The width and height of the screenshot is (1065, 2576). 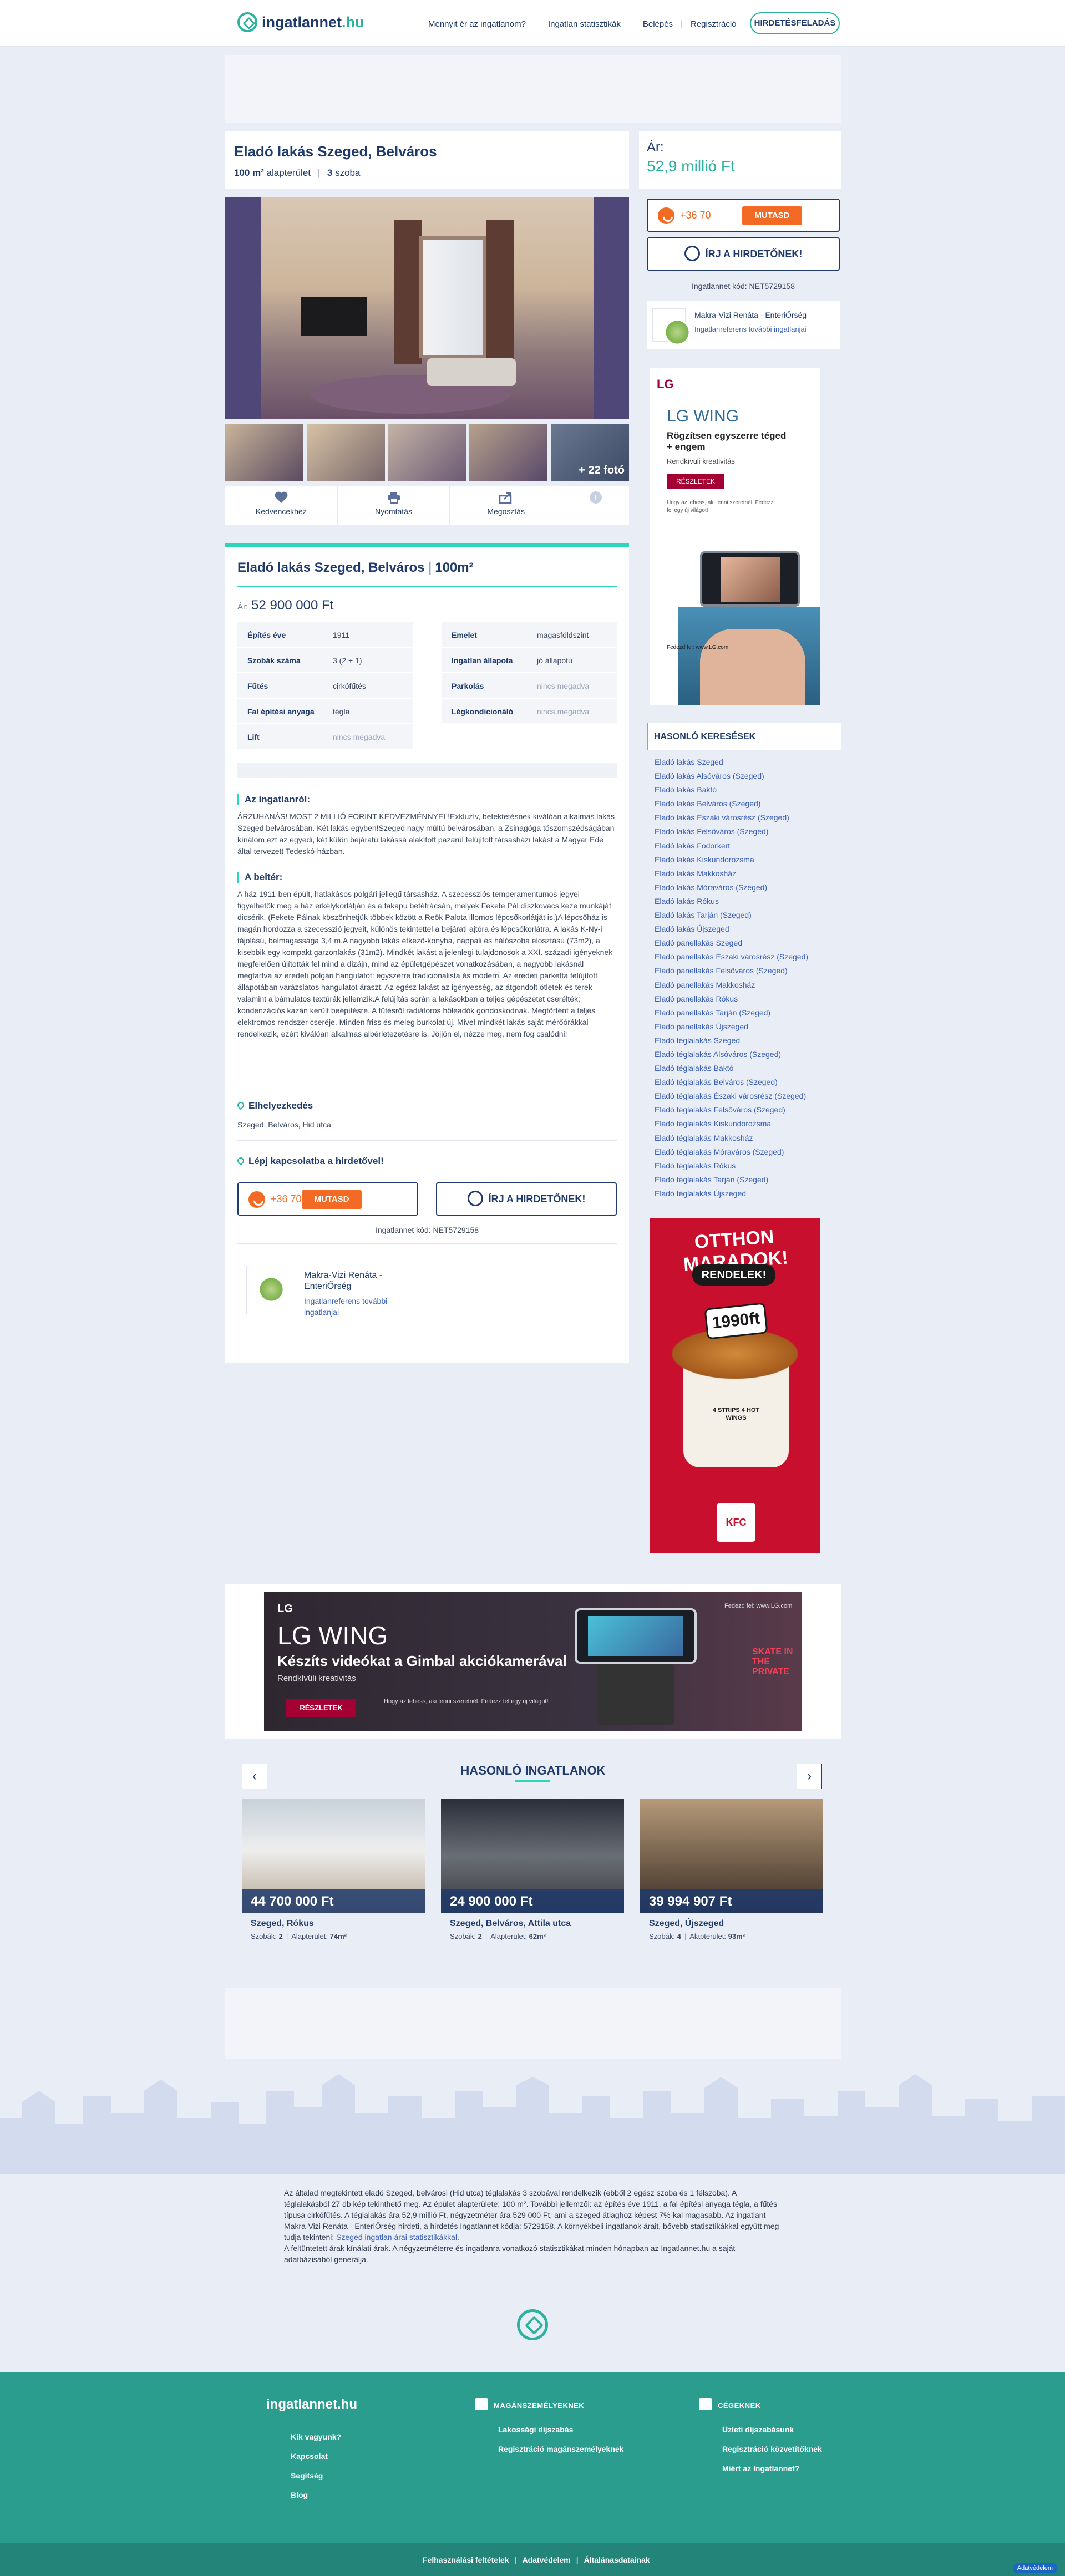 What do you see at coordinates (744, 1068) in the screenshot?
I see `similar-search-link: Eladó téglalakás Baktó` at bounding box center [744, 1068].